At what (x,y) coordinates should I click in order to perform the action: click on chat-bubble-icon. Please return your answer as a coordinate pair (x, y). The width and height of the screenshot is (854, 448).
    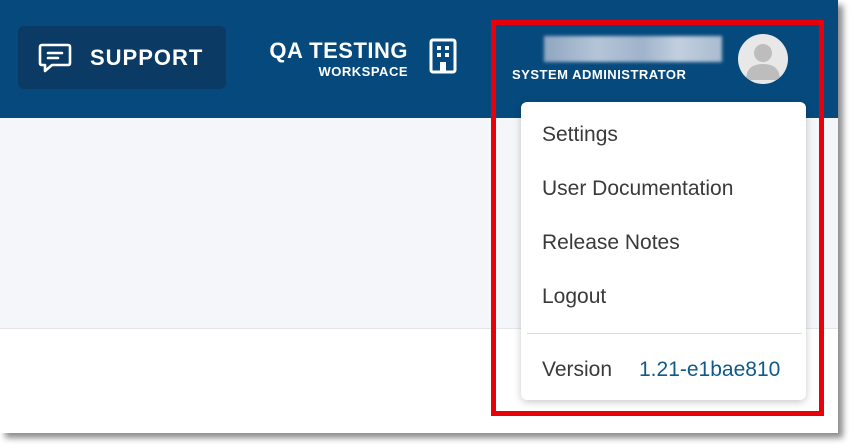
    Looking at the image, I should click on (55, 58).